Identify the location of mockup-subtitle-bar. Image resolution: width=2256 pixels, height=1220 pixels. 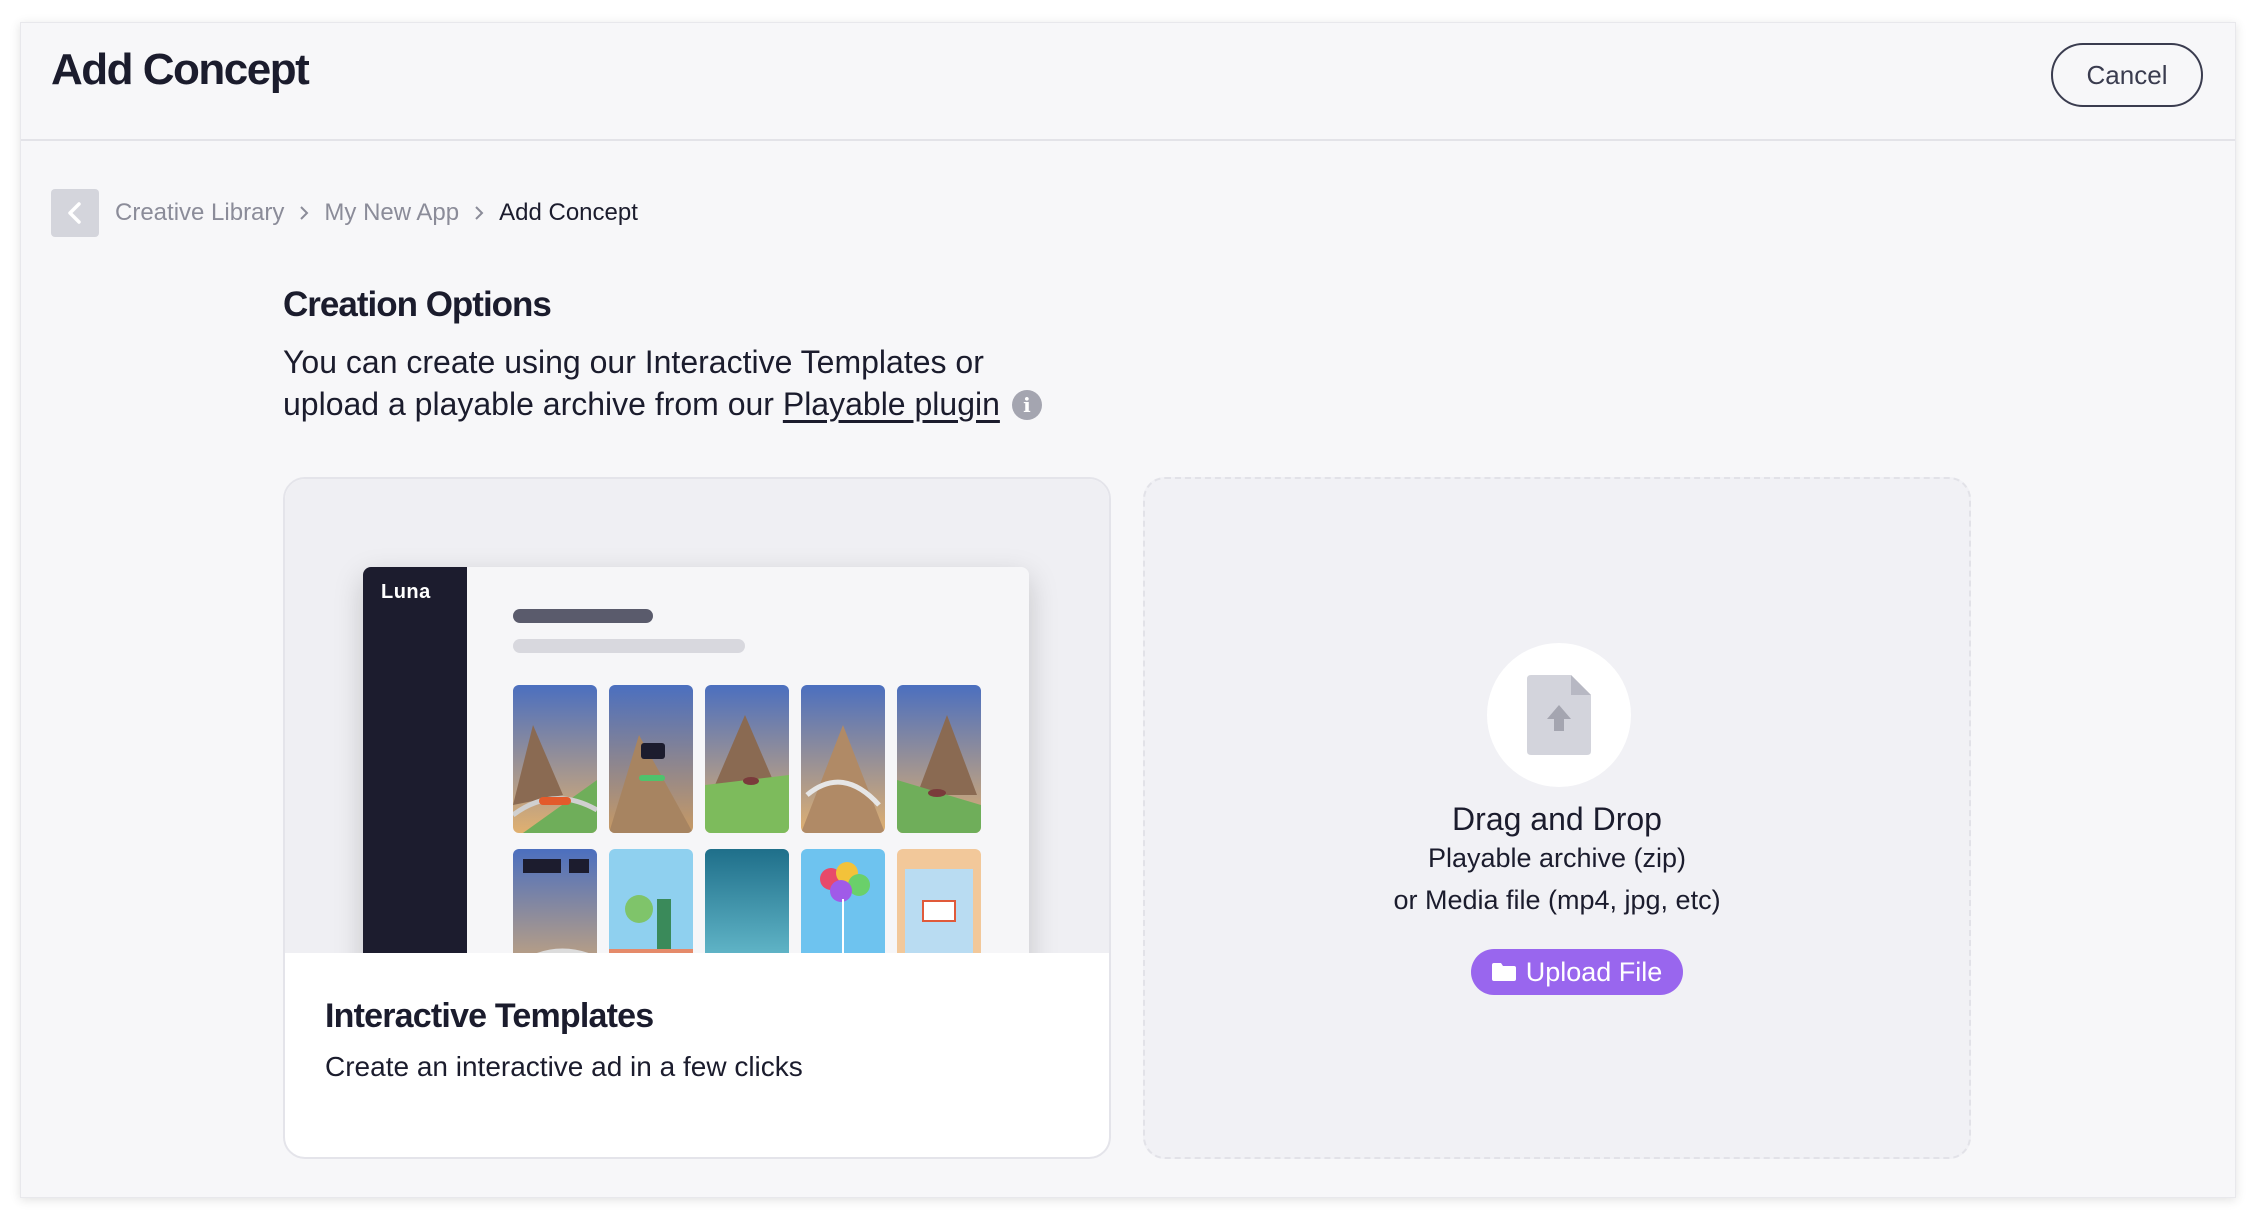
(629, 646).